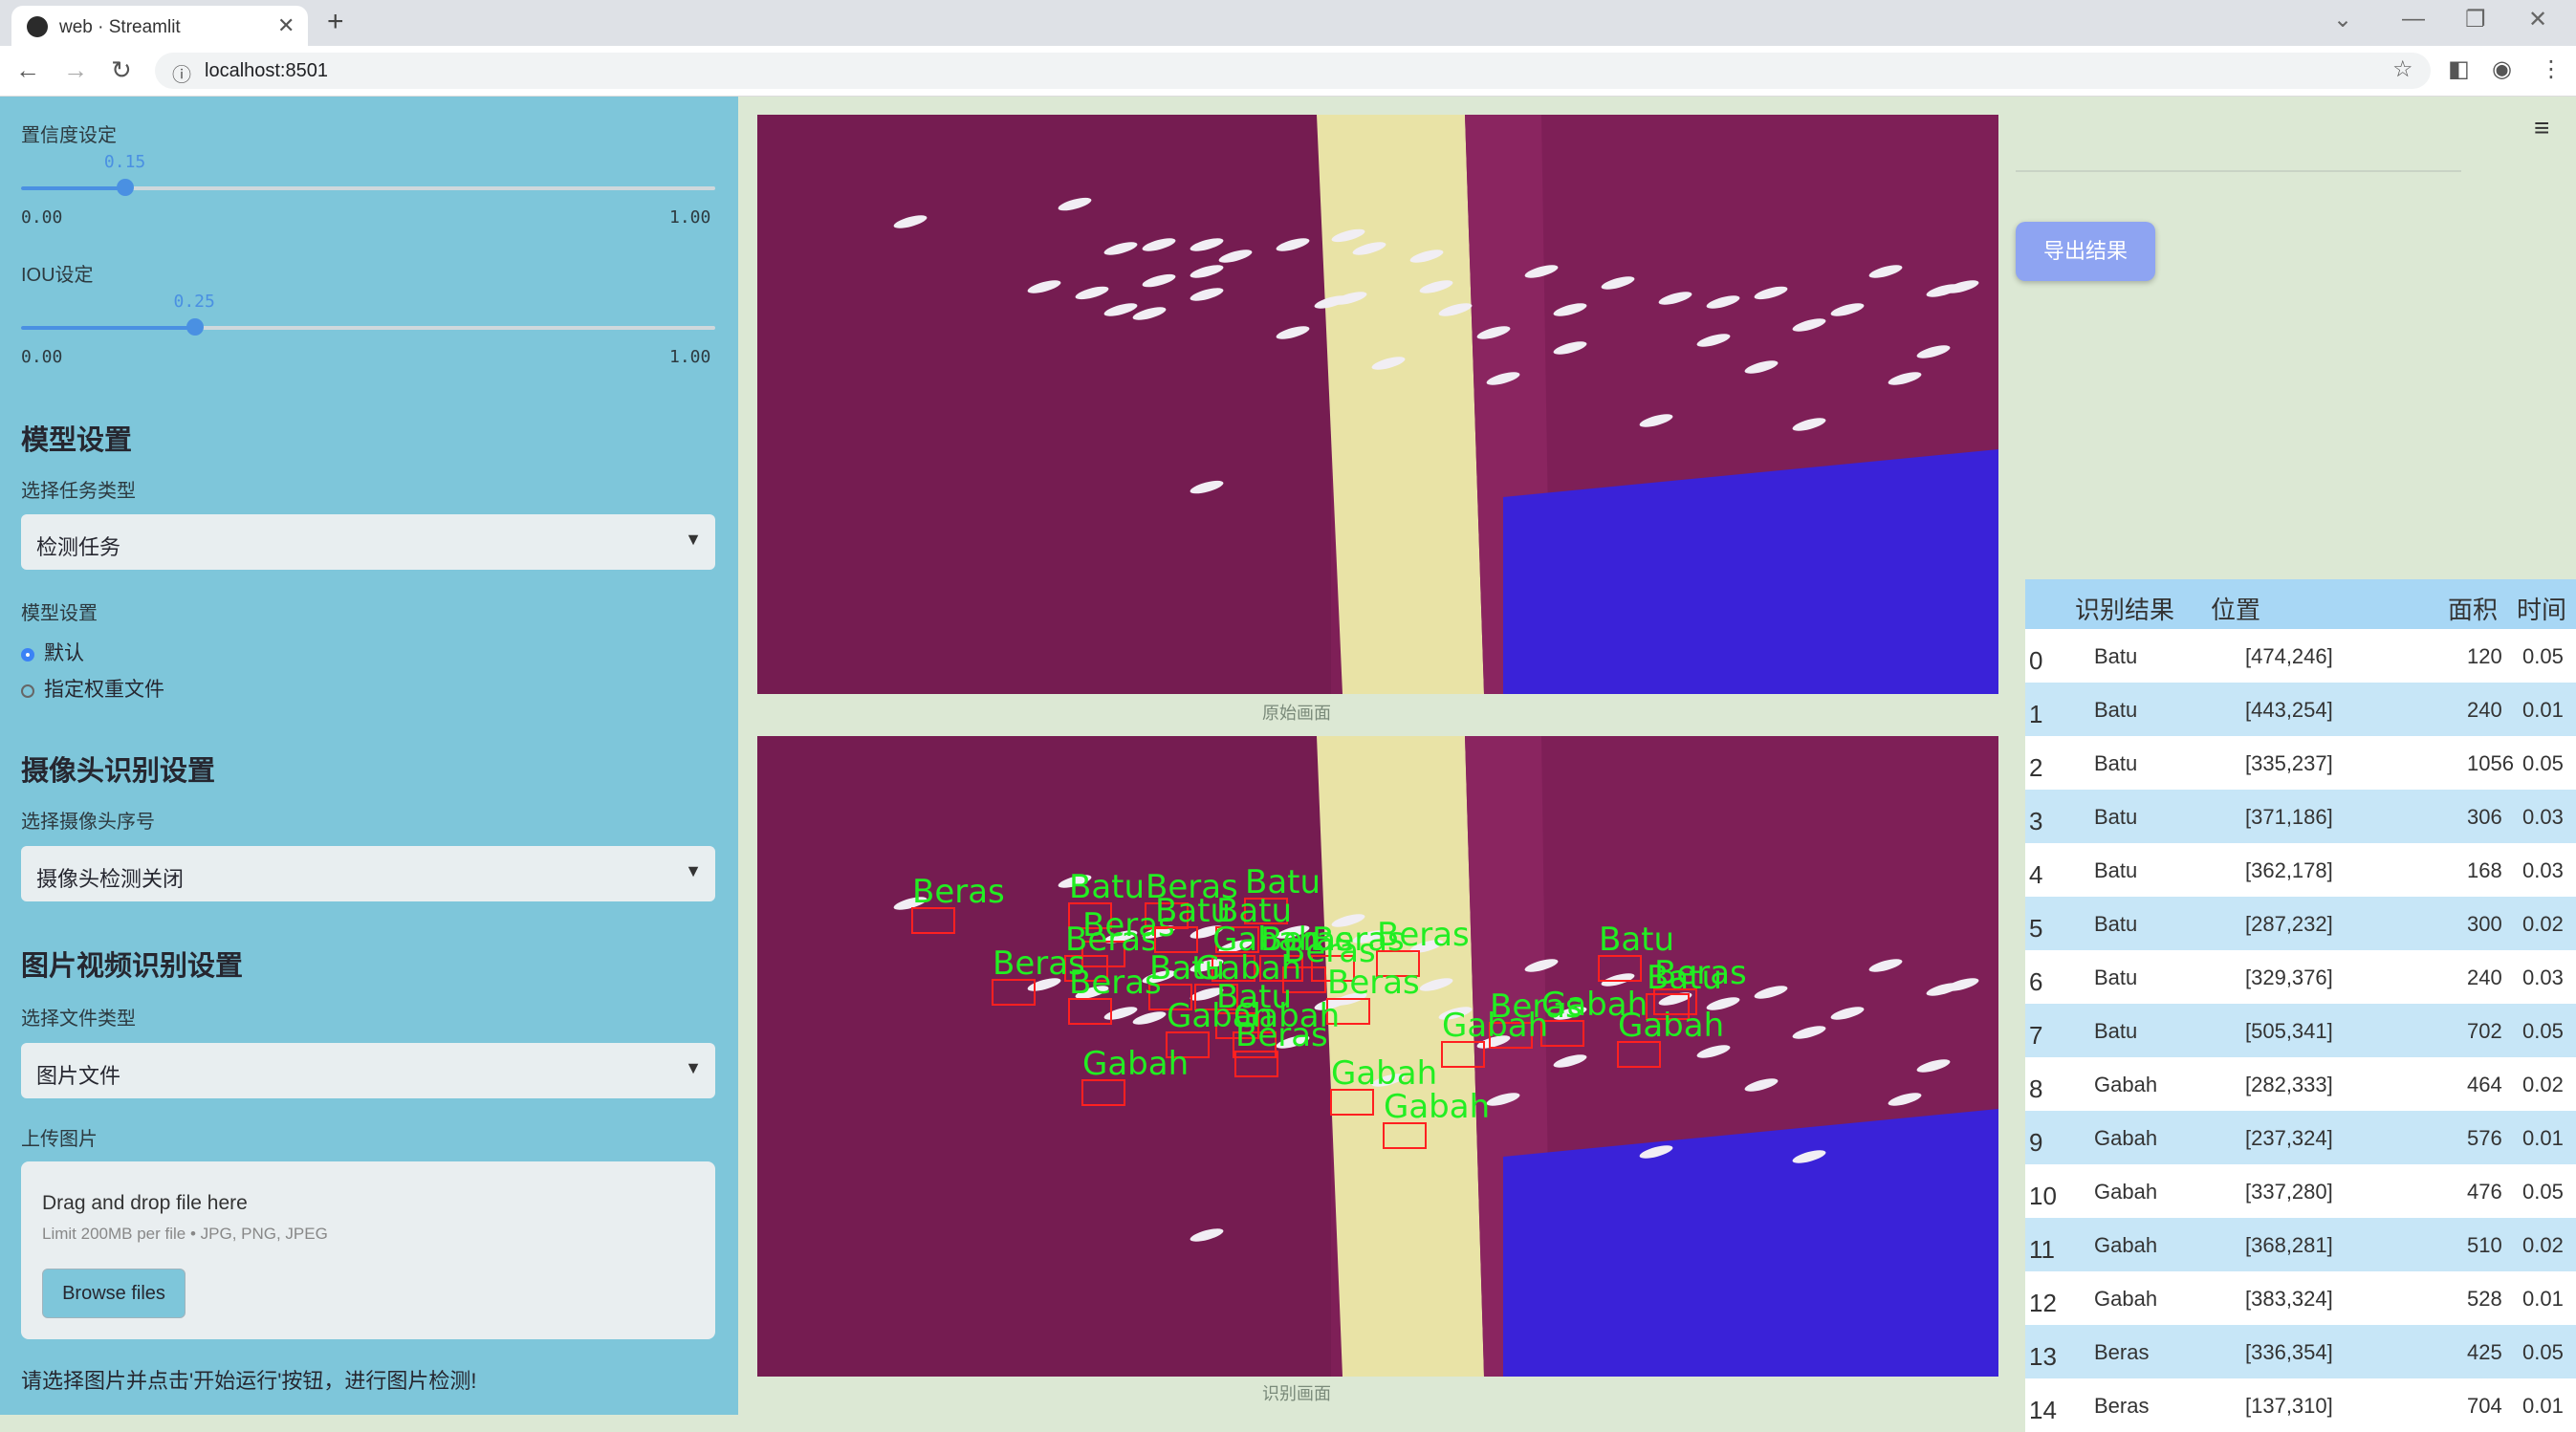 This screenshot has width=2576, height=1432. I want to click on file-type-value: 图片文件, so click(78, 1076).